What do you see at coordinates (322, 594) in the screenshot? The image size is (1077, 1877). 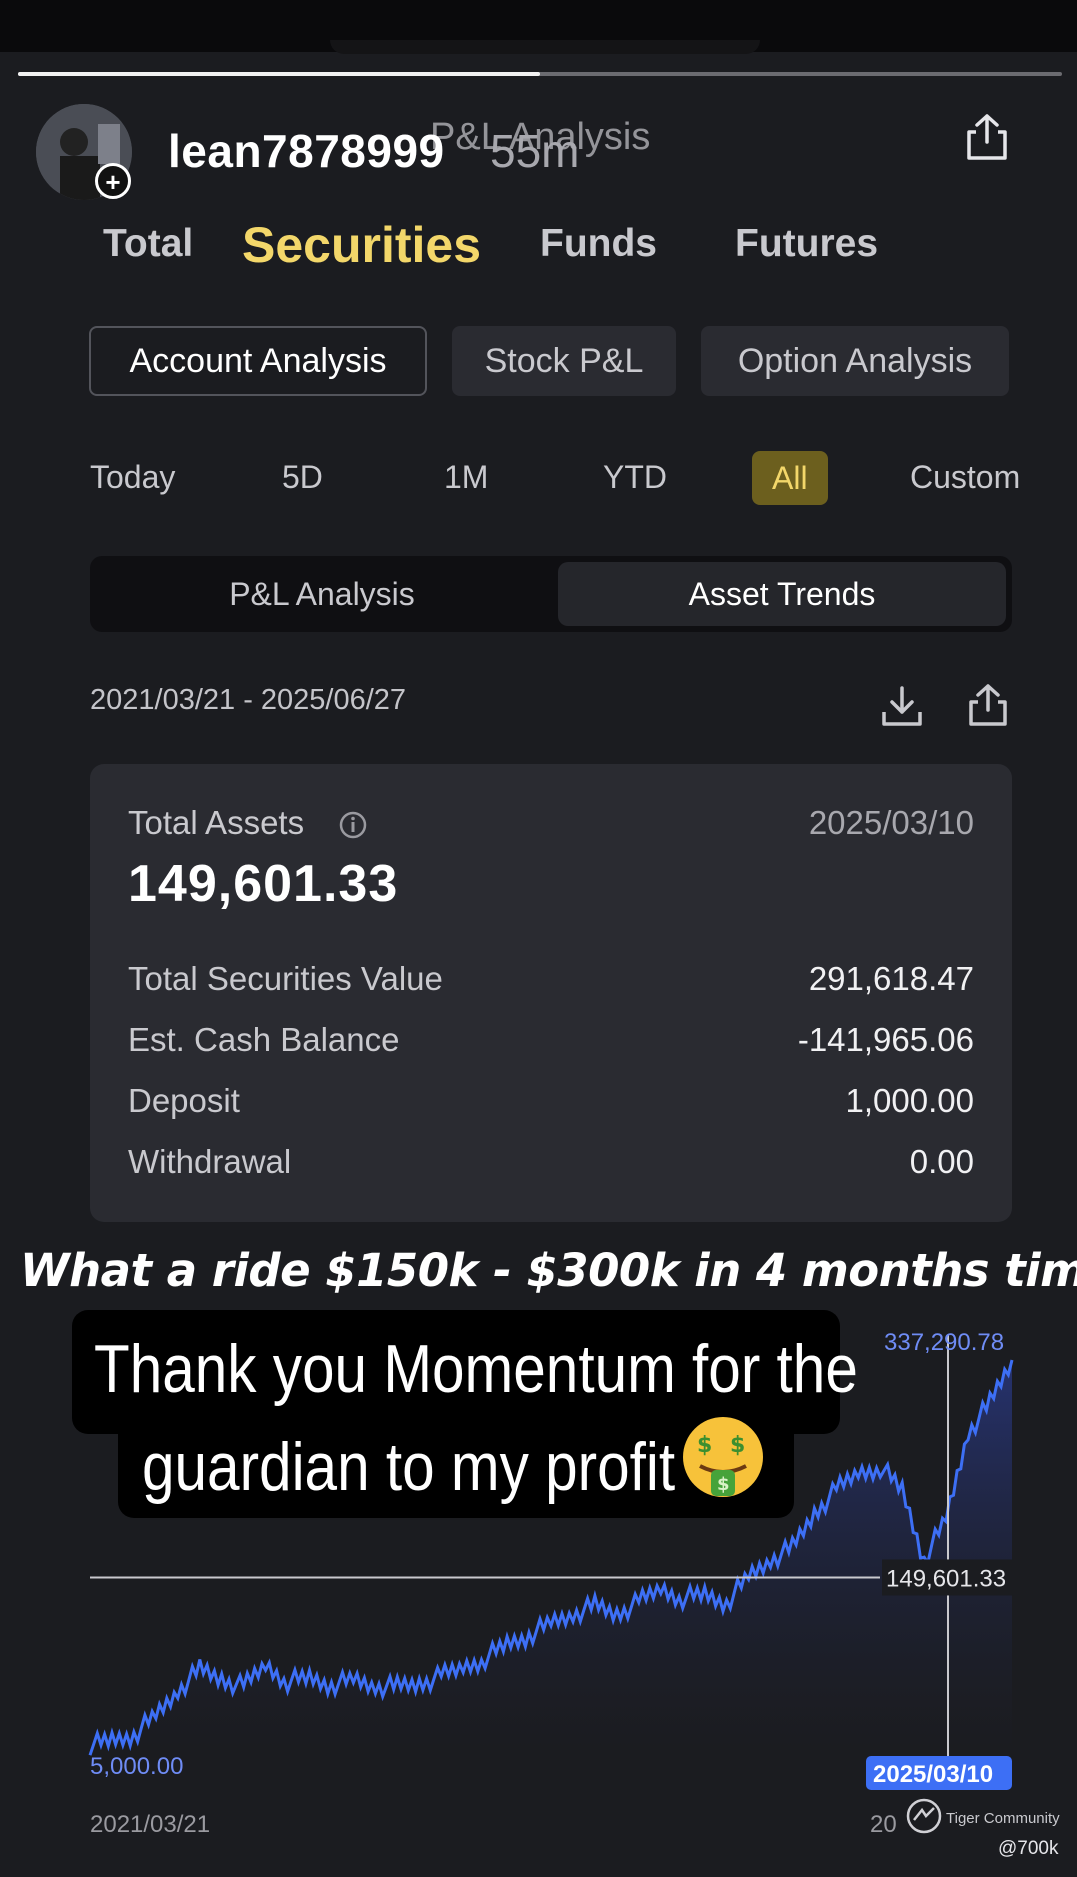 I see `toggle-pnl-analysis: P&L Analysis` at bounding box center [322, 594].